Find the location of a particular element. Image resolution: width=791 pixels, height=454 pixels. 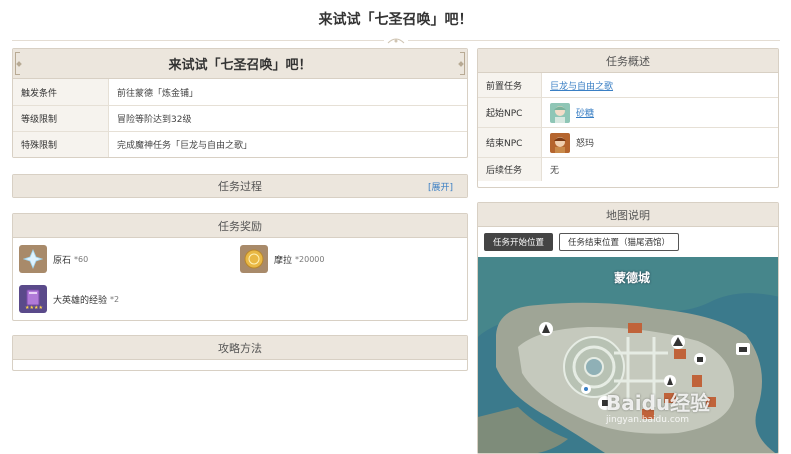

reward-name: 大英雄的经验 is located at coordinates (80, 300).